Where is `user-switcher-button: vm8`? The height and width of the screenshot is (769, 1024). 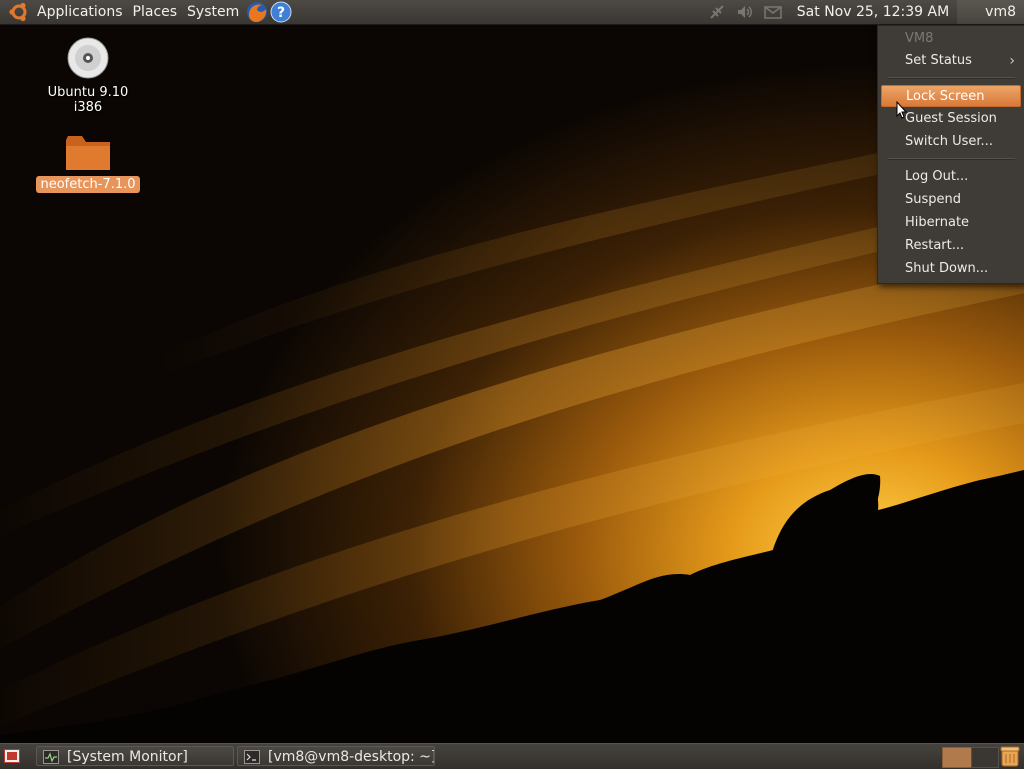 user-switcher-button: vm8 is located at coordinates (990, 12).